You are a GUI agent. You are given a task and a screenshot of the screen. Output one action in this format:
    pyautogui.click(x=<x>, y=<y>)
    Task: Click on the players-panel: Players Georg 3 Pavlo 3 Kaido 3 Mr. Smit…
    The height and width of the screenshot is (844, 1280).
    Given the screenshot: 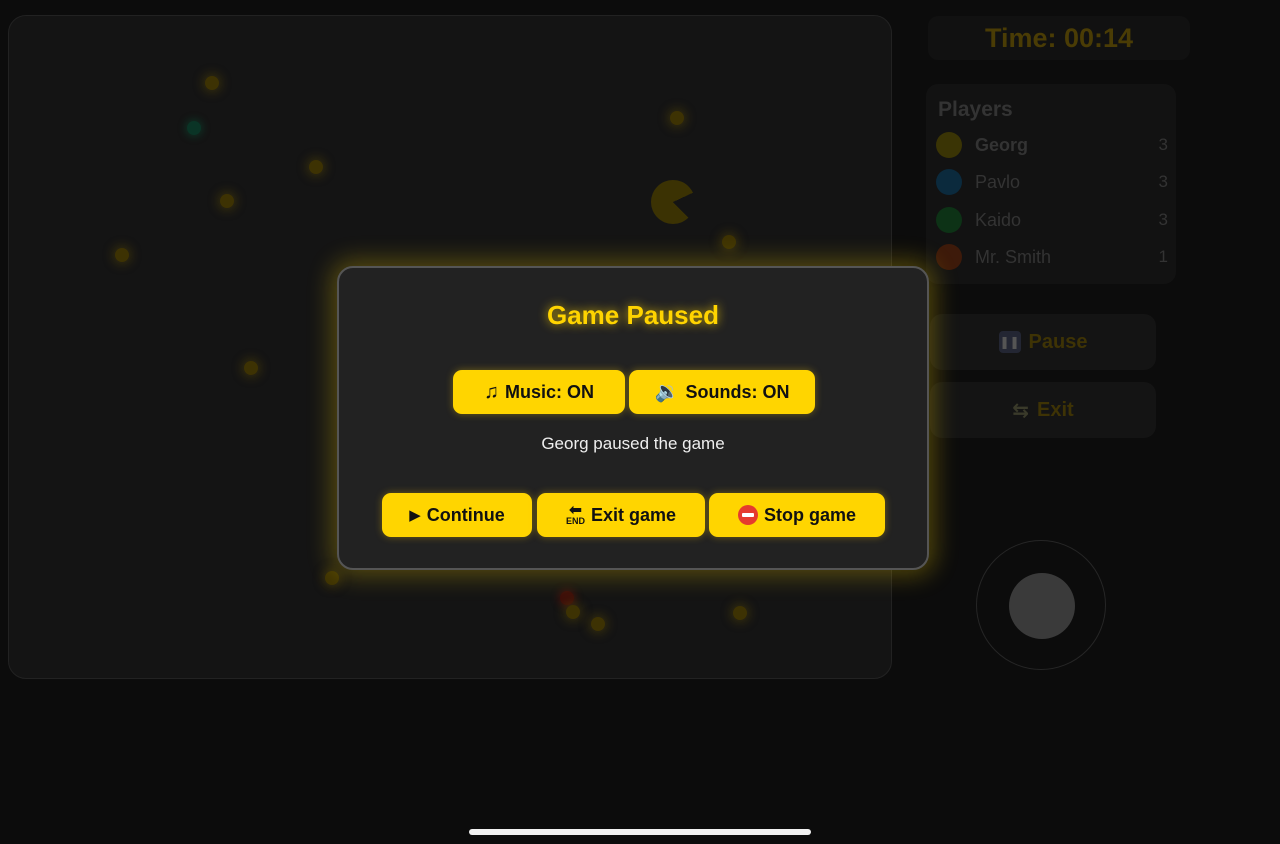 What is the action you would take?
    pyautogui.click(x=1051, y=184)
    